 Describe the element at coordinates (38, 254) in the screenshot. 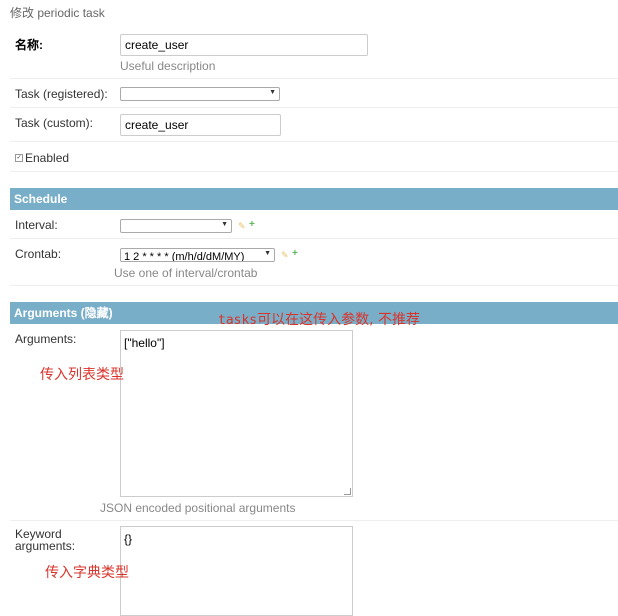

I see `crontab-label: Crontab:` at that location.